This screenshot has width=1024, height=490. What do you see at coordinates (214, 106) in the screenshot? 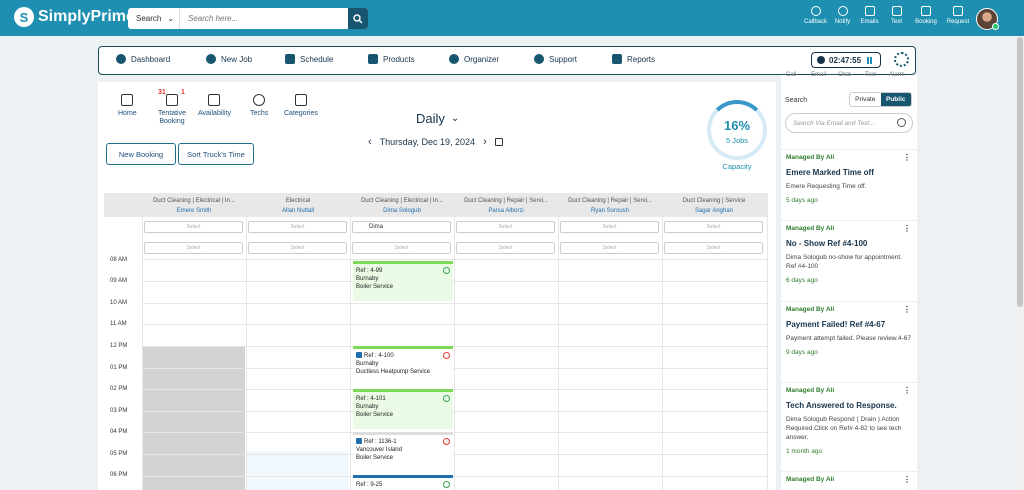
I see `tool-availability: Availability` at bounding box center [214, 106].